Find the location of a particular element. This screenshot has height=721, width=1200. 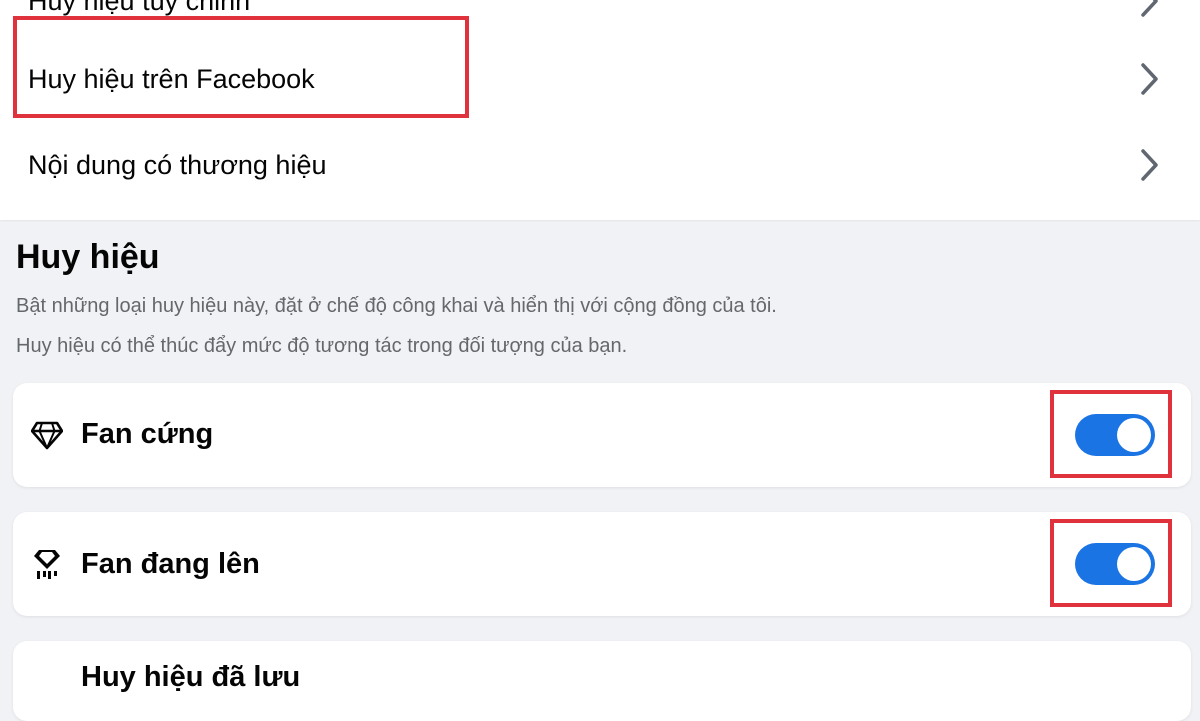

rising-fan-icon is located at coordinates (47, 564).